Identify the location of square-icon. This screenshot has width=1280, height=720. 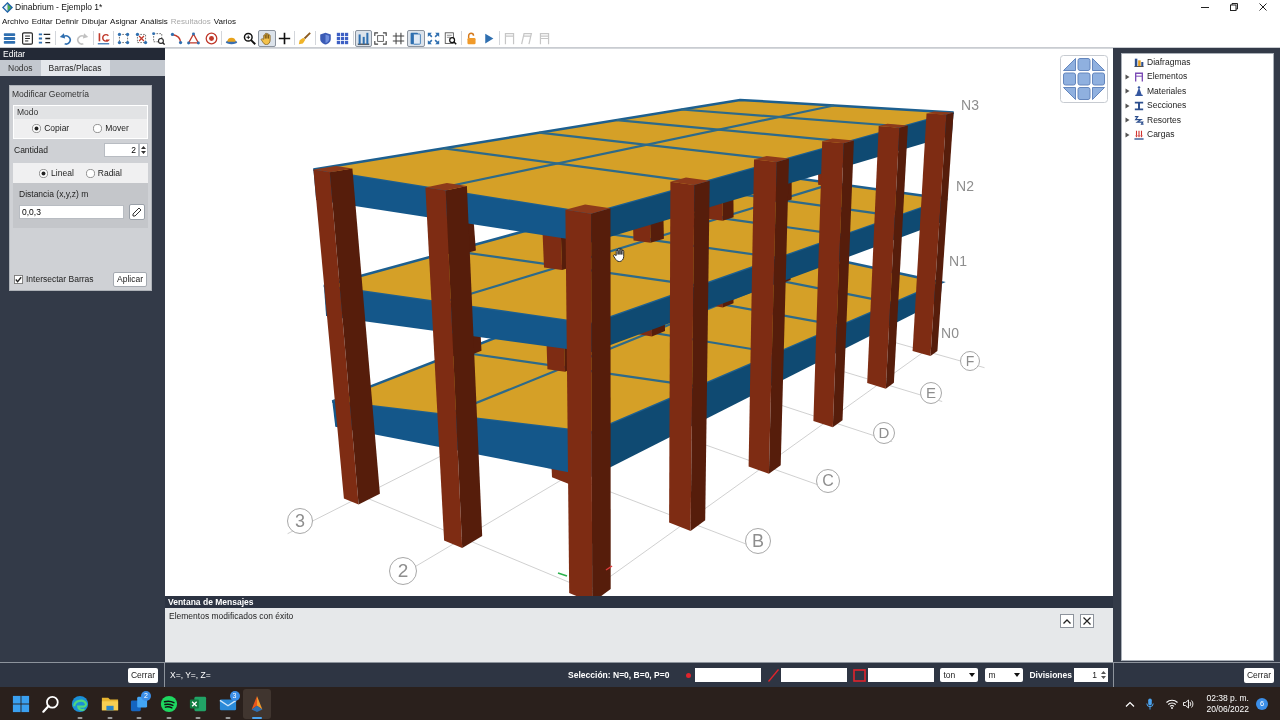
(860, 675).